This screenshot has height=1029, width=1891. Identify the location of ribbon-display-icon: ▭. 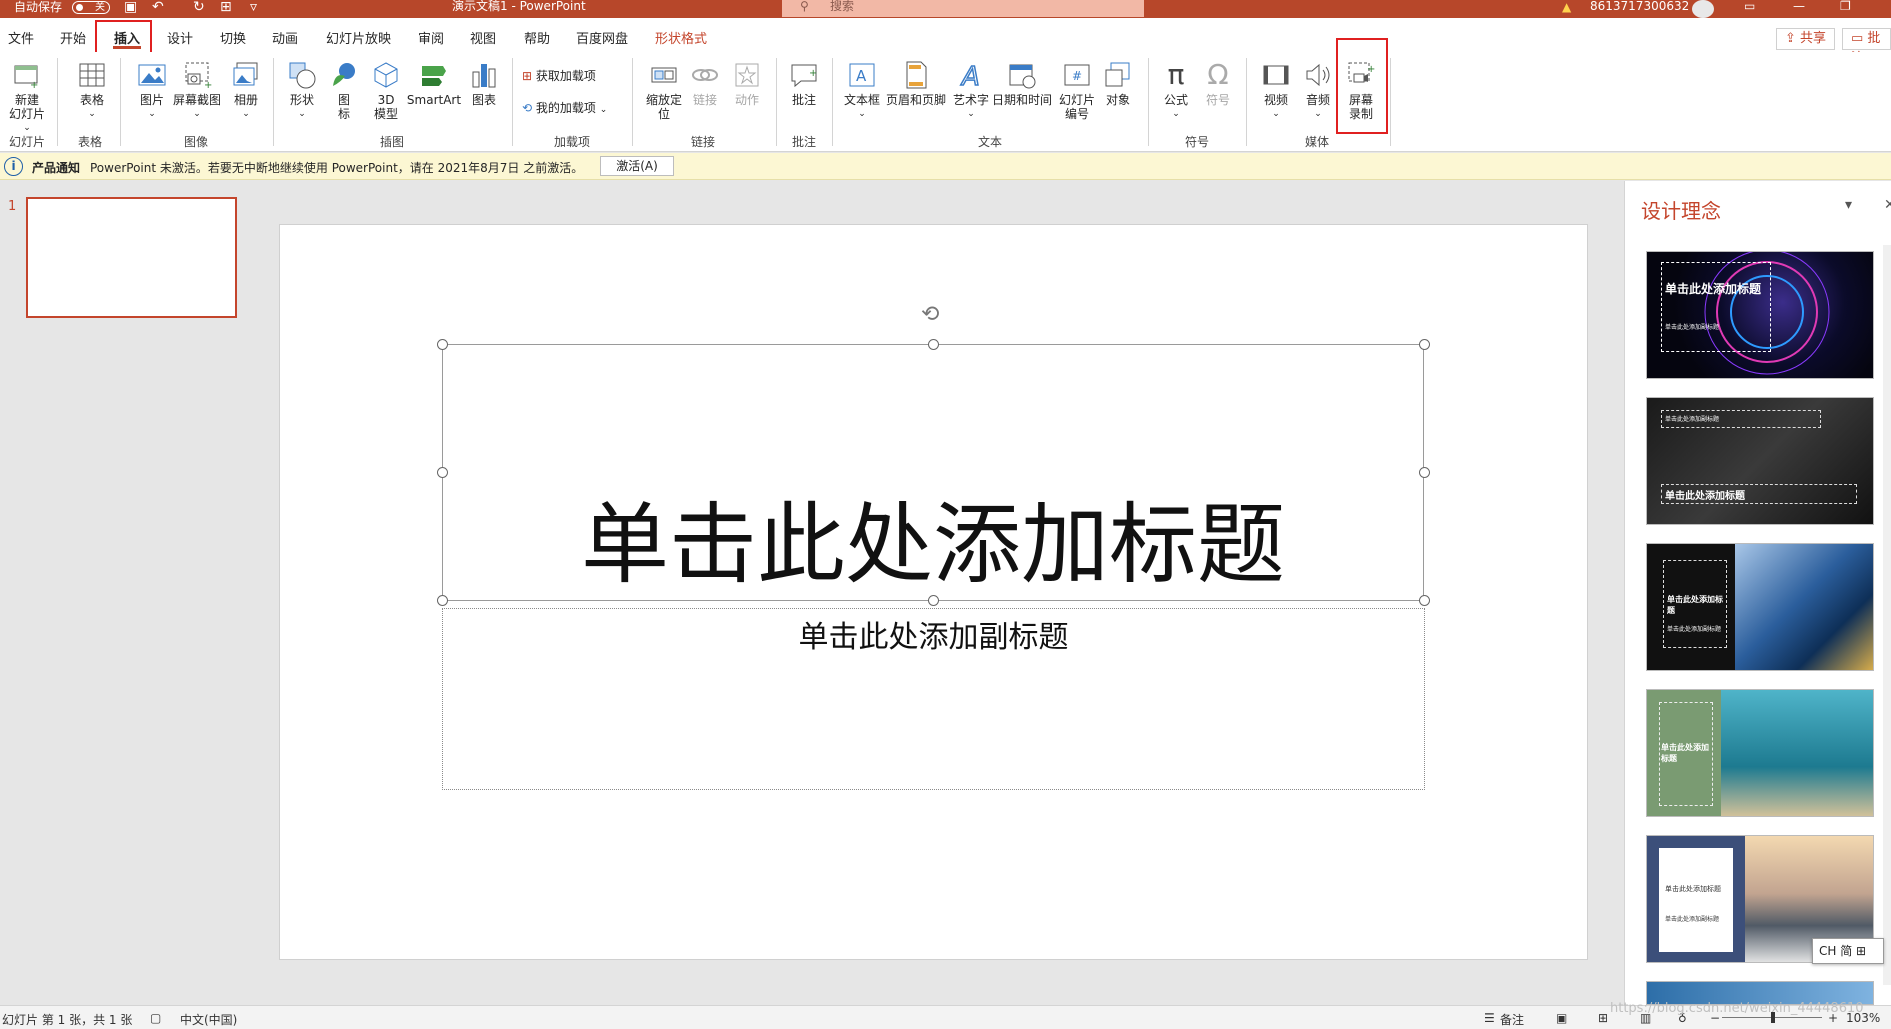
(1749, 6).